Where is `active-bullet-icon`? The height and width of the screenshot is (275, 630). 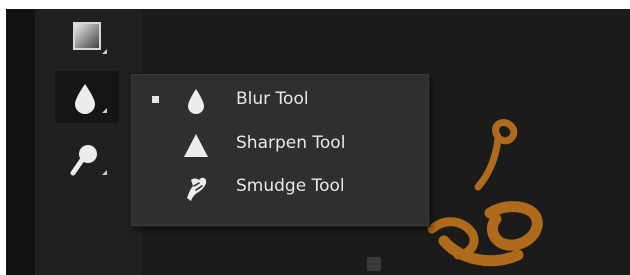
active-bullet-icon is located at coordinates (155, 99).